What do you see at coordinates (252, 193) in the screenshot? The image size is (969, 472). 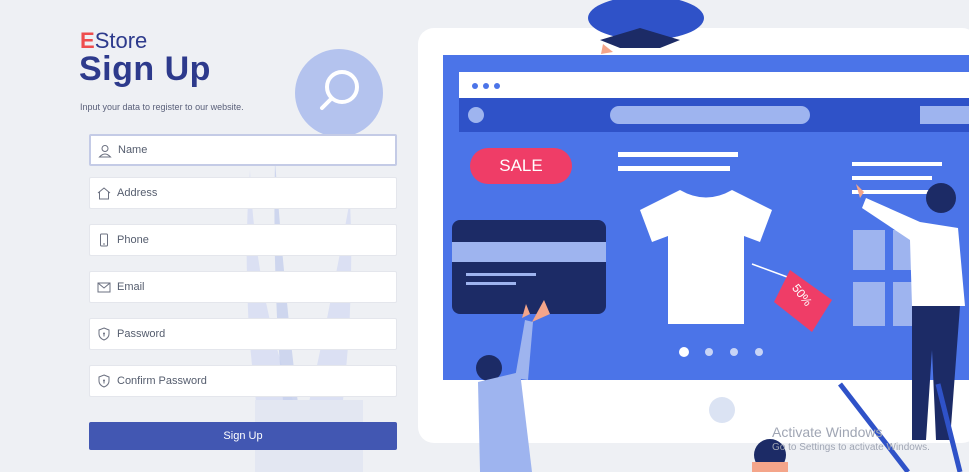 I see `address-input` at bounding box center [252, 193].